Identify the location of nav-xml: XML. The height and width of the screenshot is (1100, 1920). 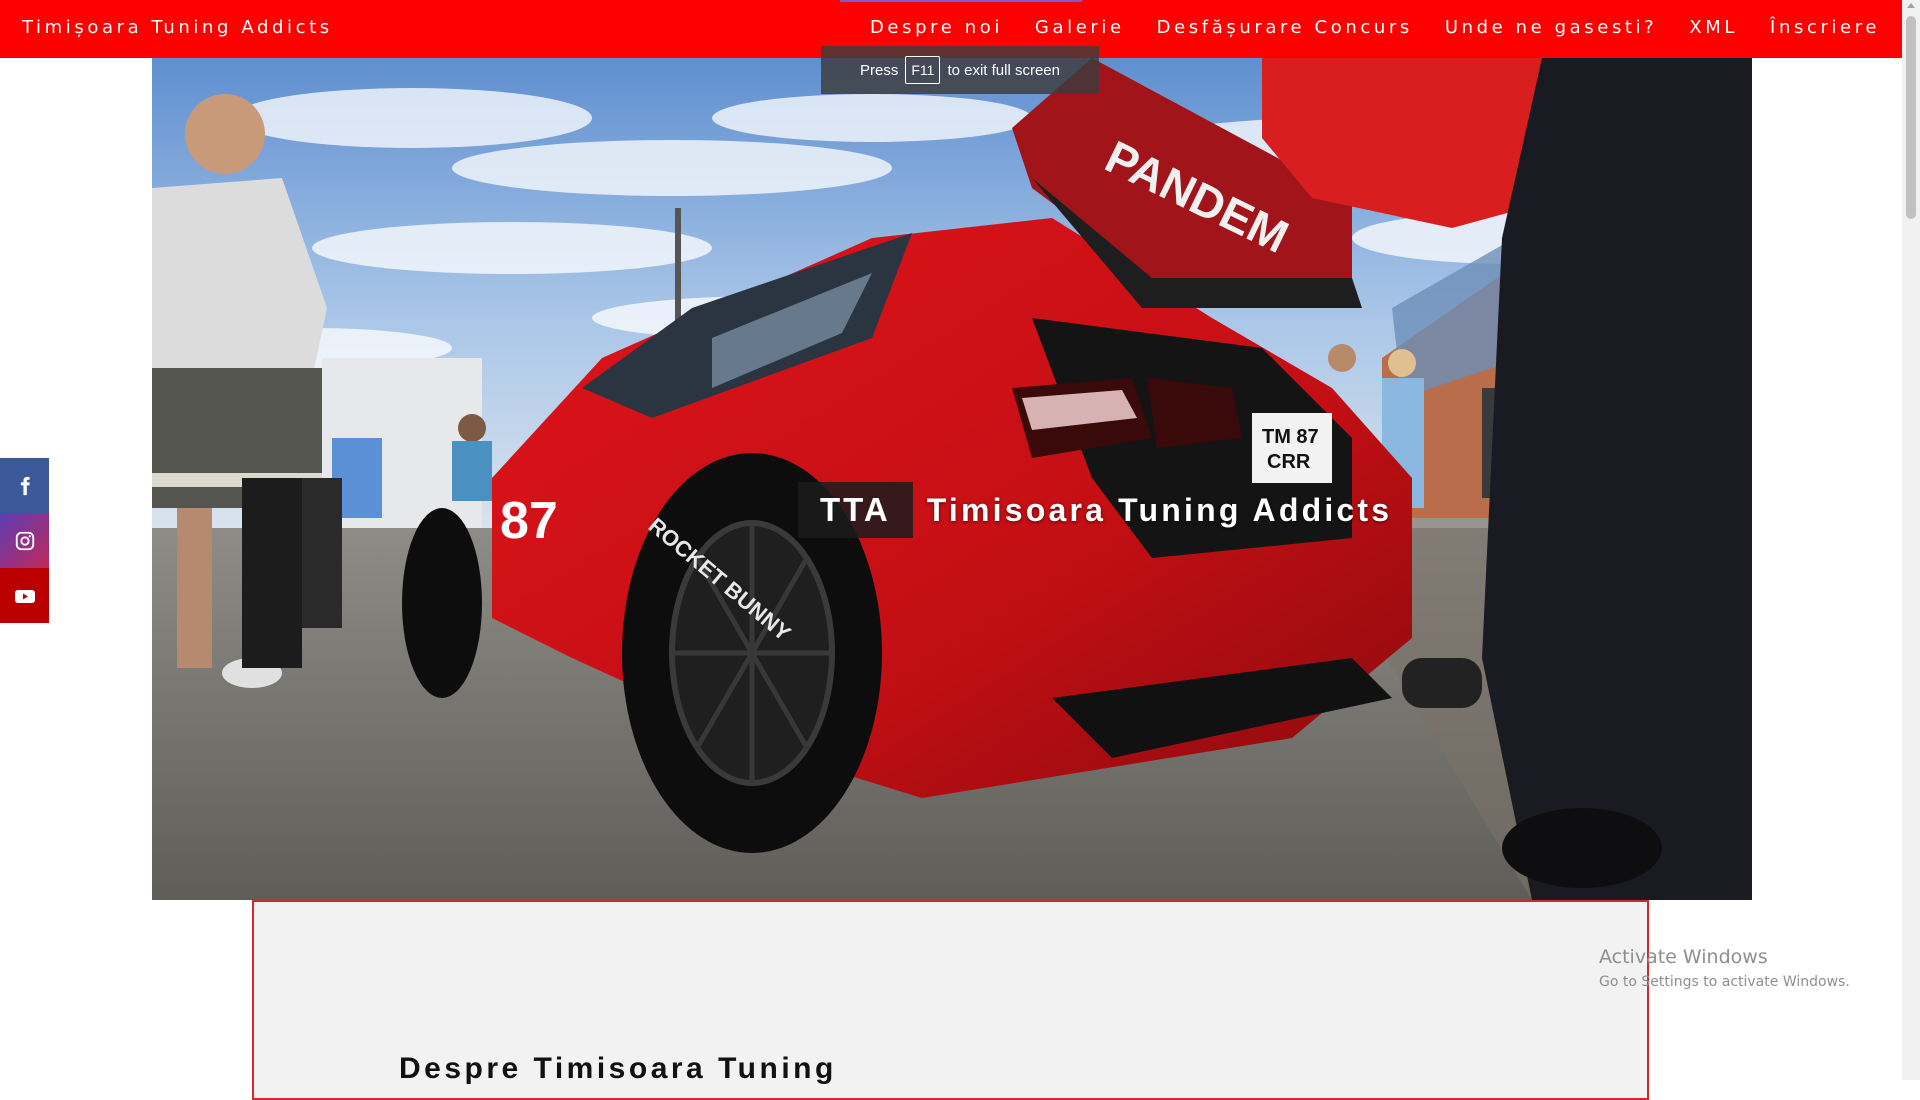
(1713, 27).